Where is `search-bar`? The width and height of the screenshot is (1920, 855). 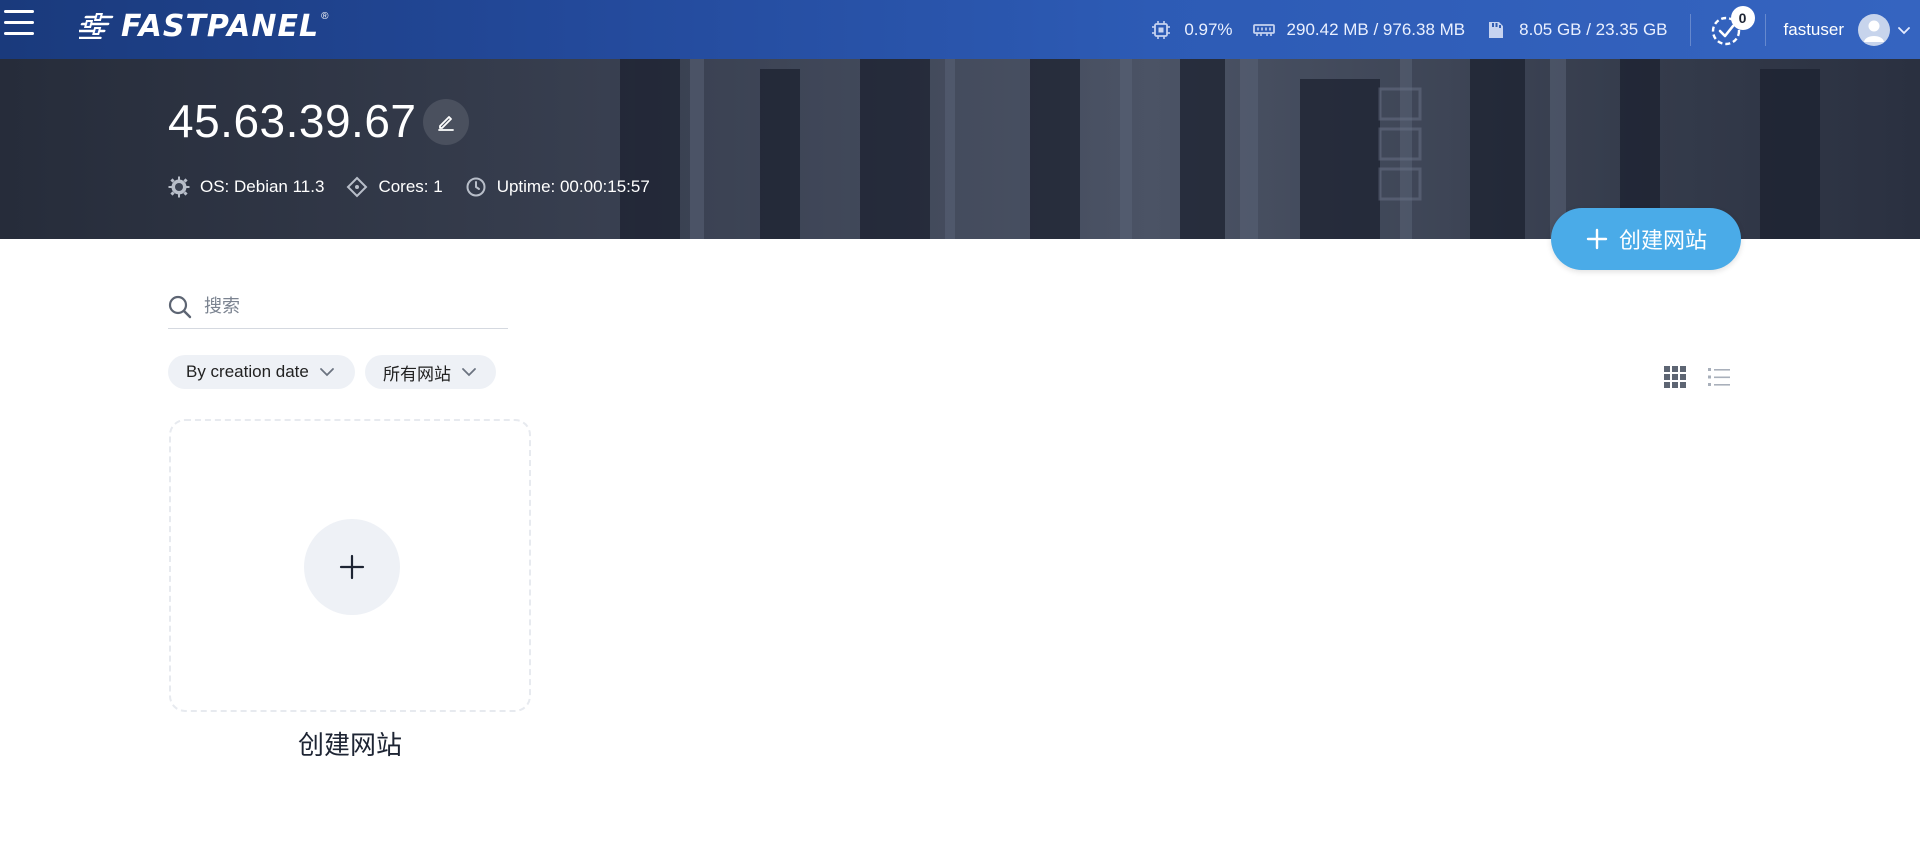
search-bar is located at coordinates (338, 307).